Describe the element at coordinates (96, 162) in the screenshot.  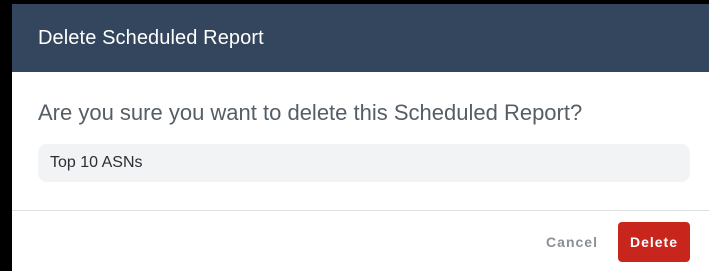
I see `report-name: Top 10 ASNs` at that location.